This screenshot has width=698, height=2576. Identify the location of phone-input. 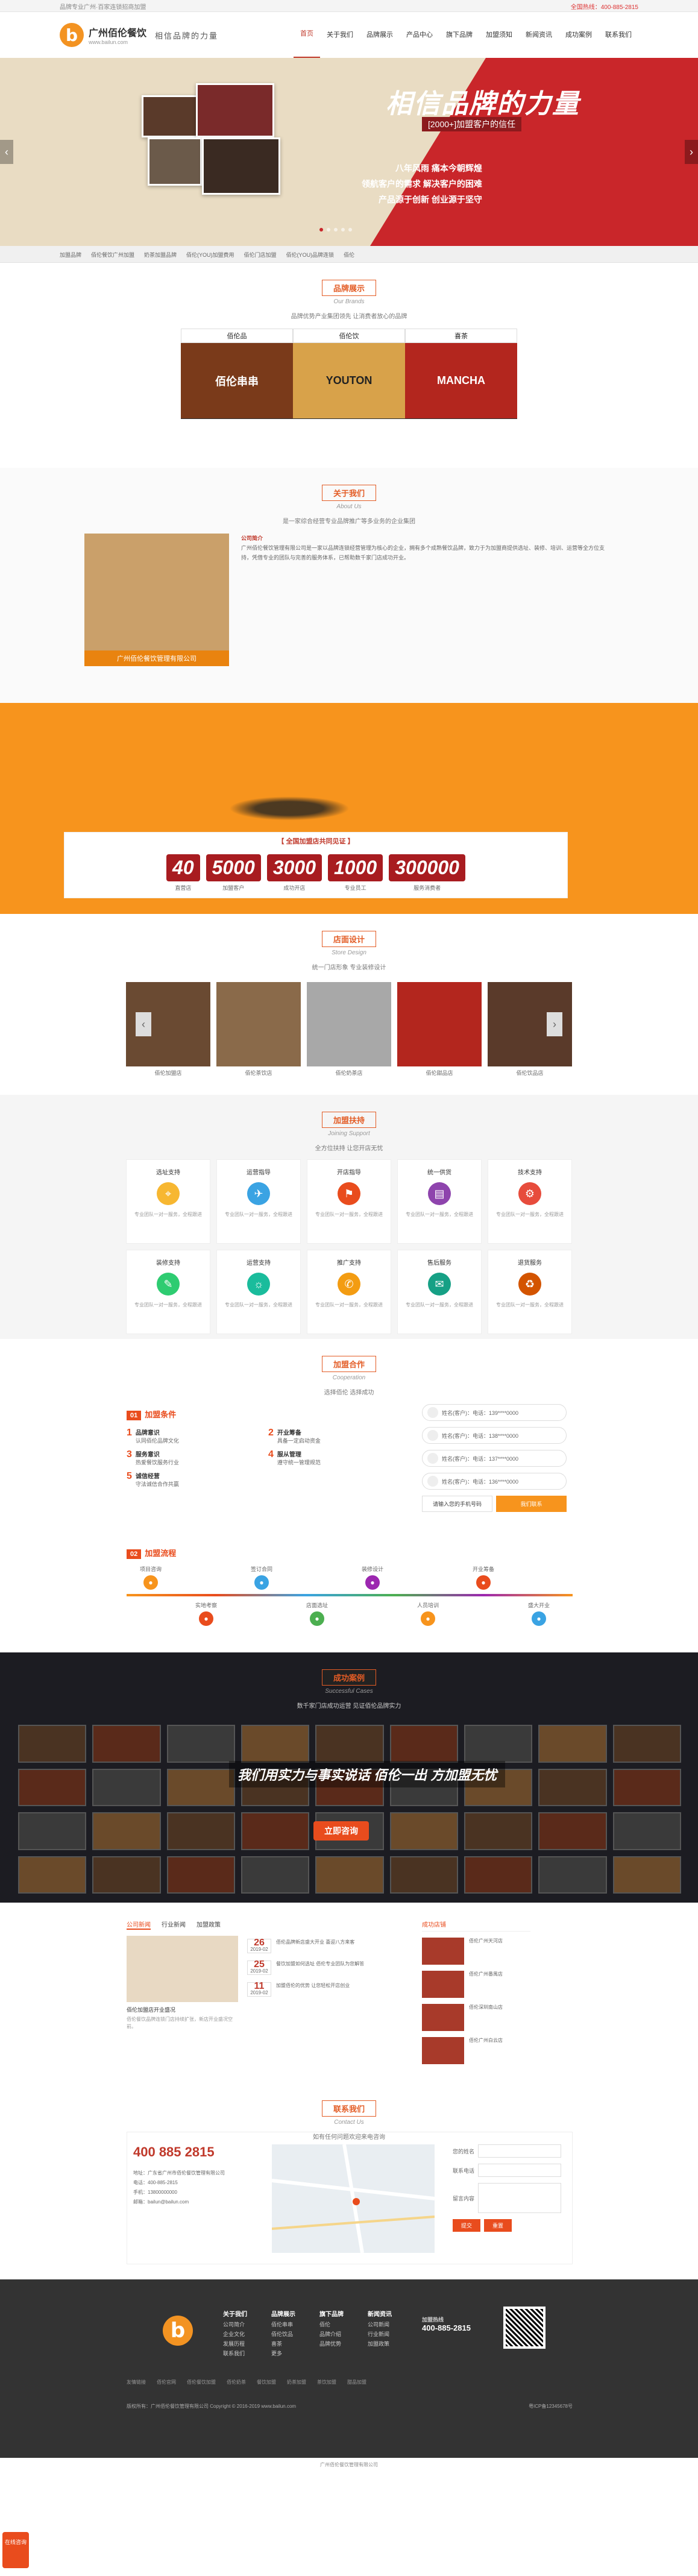
(519, 2170).